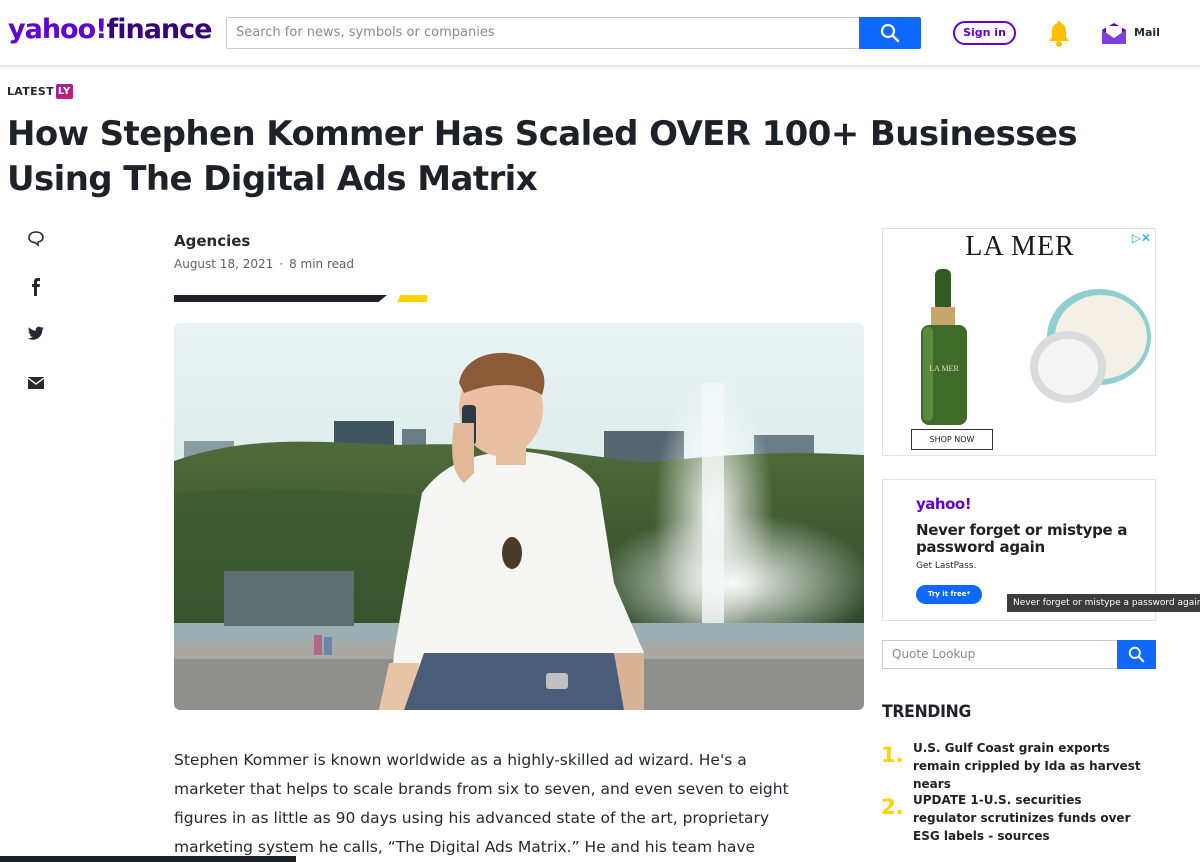 This screenshot has width=1200, height=862. Describe the element at coordinates (321, 264) in the screenshot. I see `read-time: 8 min read` at that location.